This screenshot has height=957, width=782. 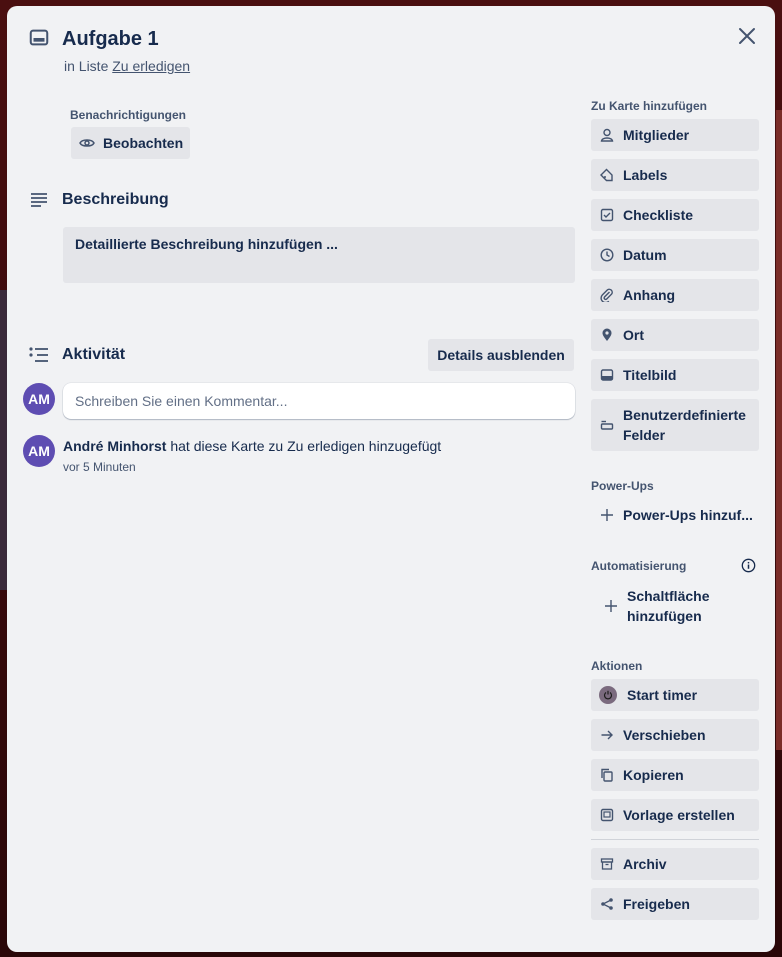 I want to click on share-button: Freigeben, so click(x=675, y=904).